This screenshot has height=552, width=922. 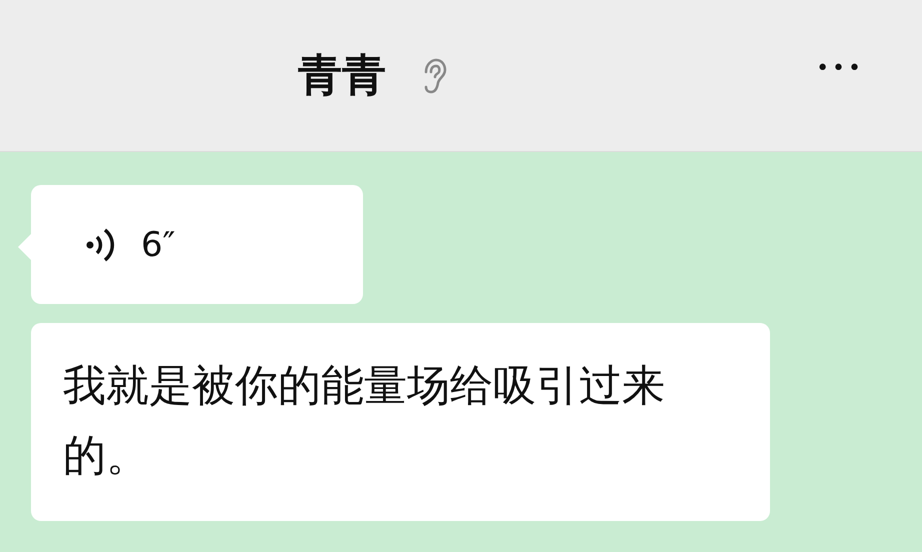 What do you see at coordinates (158, 244) in the screenshot?
I see `voice-duration: 6″` at bounding box center [158, 244].